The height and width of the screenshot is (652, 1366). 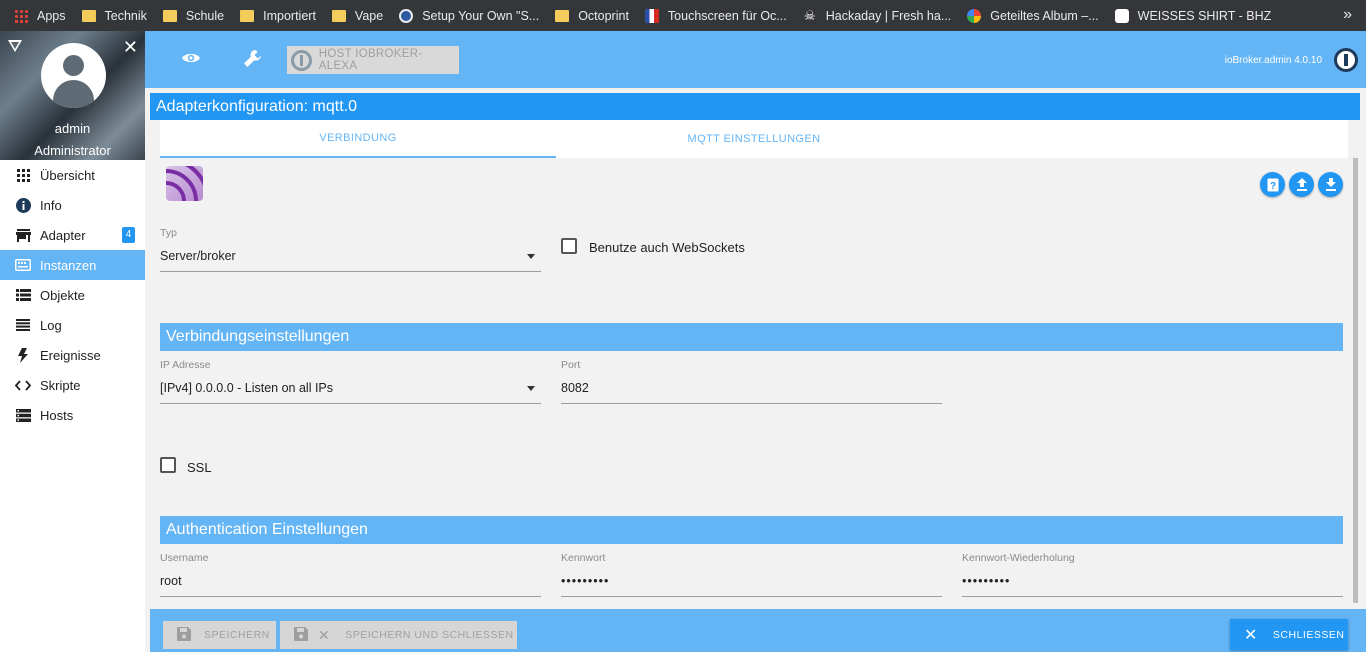 I want to click on sidebar-item-label: Info, so click(x=51, y=205).